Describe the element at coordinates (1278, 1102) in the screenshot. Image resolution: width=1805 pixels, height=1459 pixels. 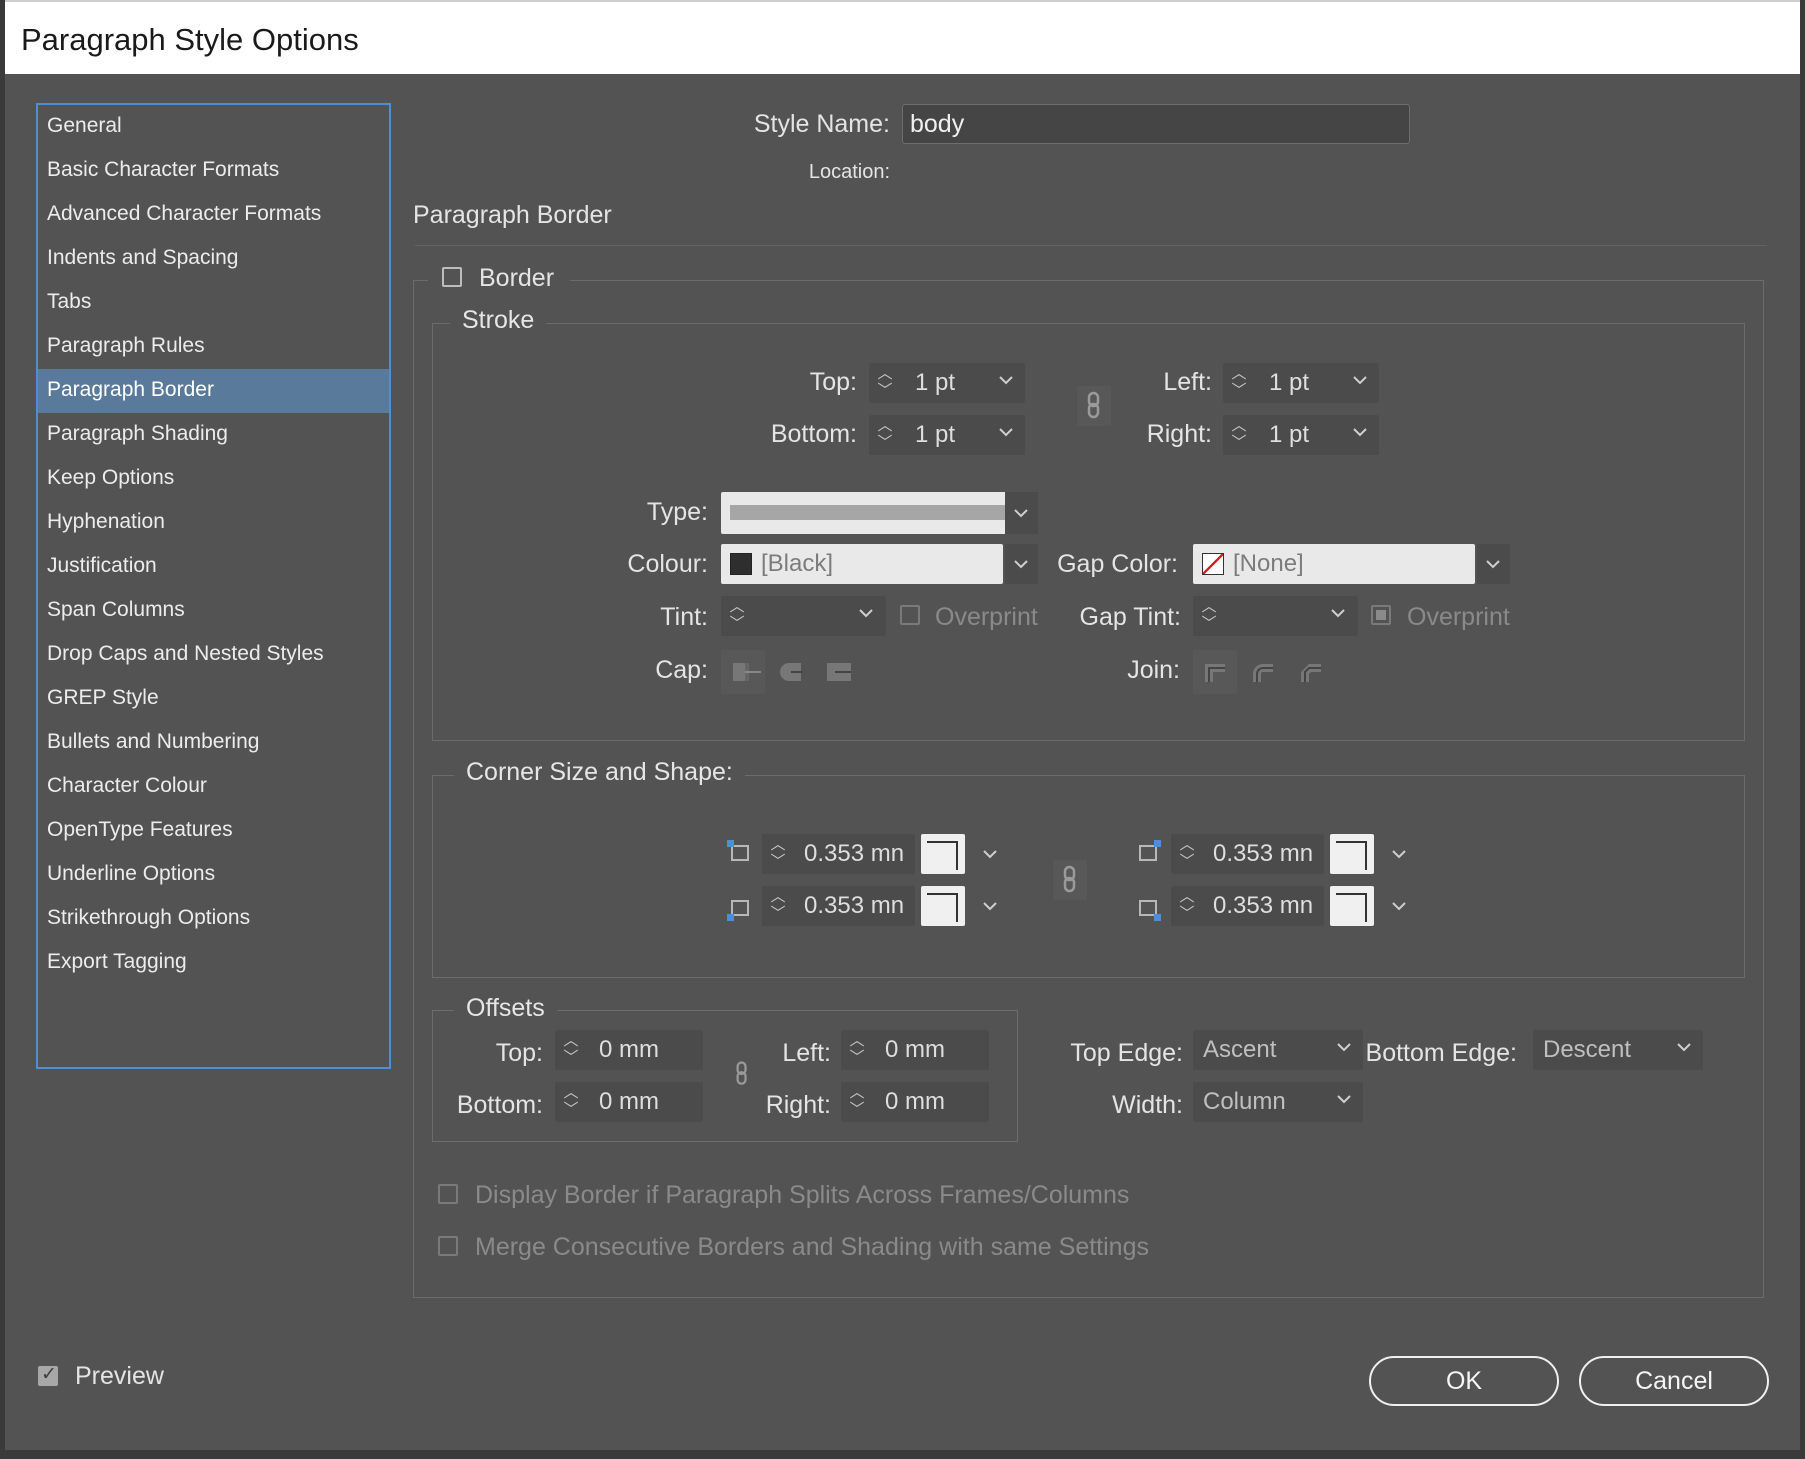
I see `width-dropdown: Column` at that location.